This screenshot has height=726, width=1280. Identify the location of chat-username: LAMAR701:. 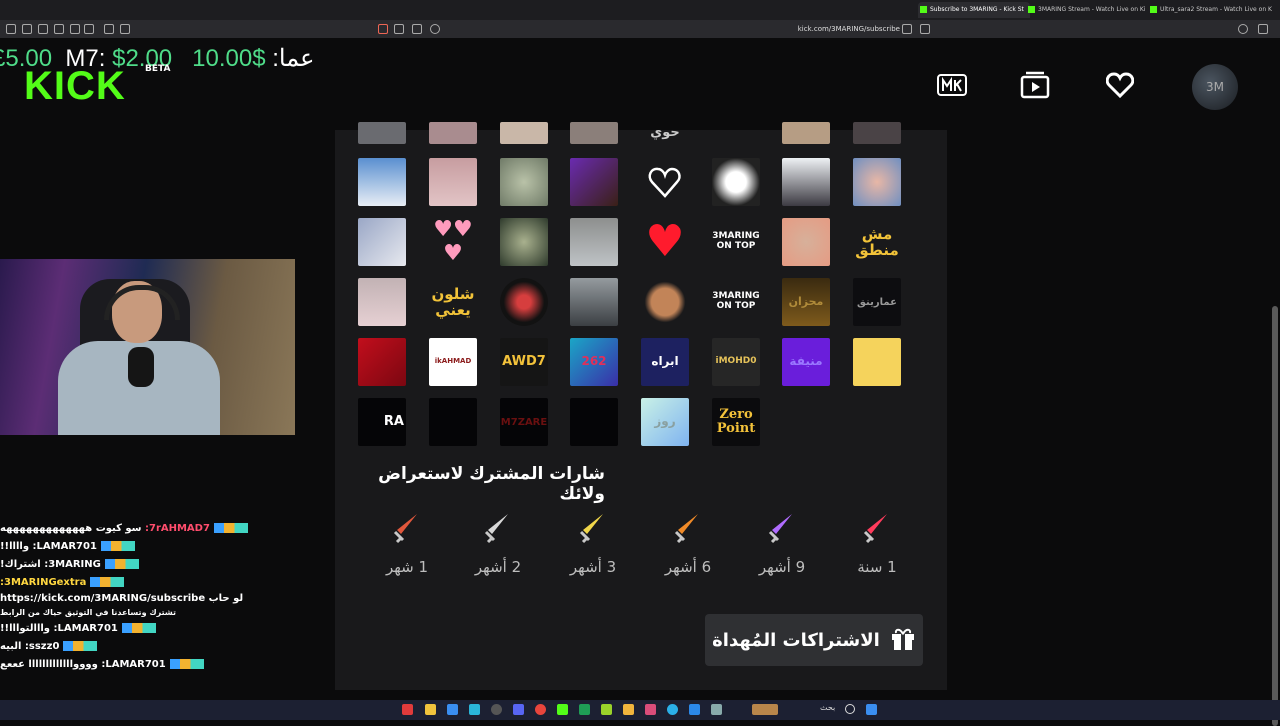
(133, 664).